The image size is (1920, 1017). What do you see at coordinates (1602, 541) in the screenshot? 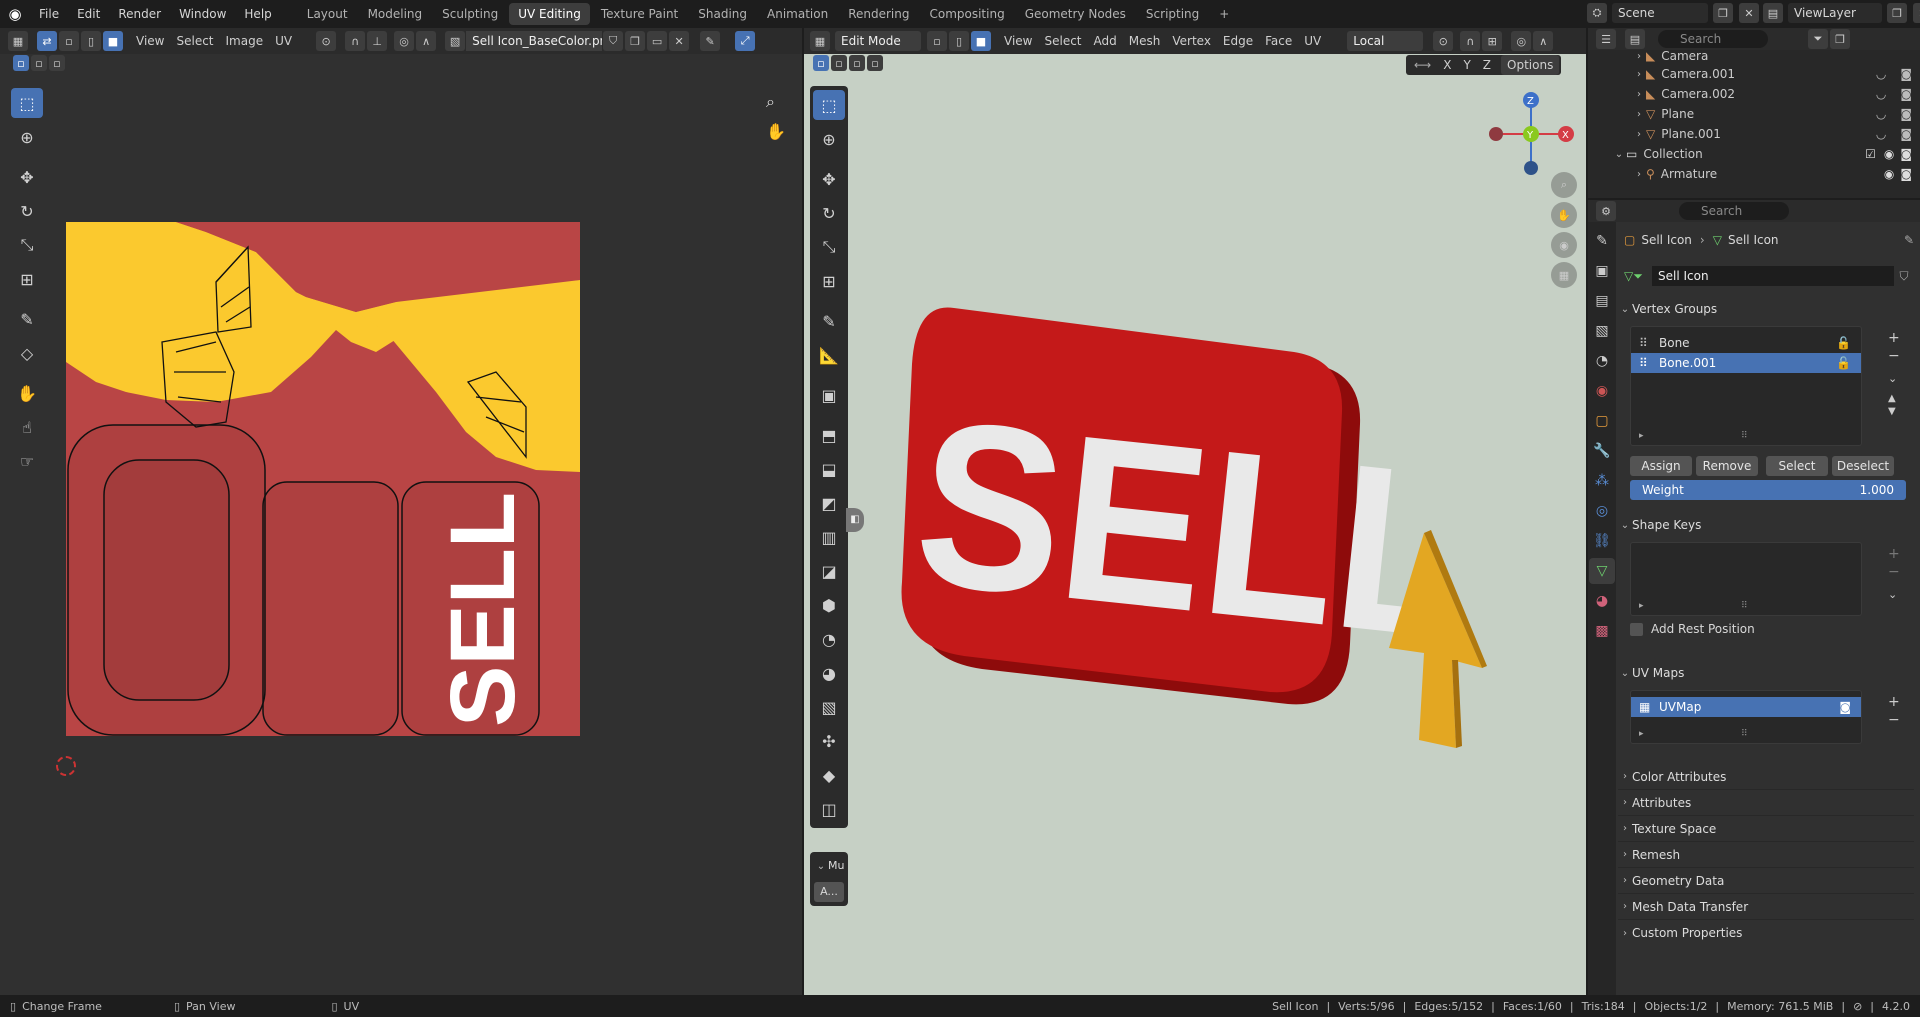
I see `constraints-tab-icon: ⛓` at bounding box center [1602, 541].